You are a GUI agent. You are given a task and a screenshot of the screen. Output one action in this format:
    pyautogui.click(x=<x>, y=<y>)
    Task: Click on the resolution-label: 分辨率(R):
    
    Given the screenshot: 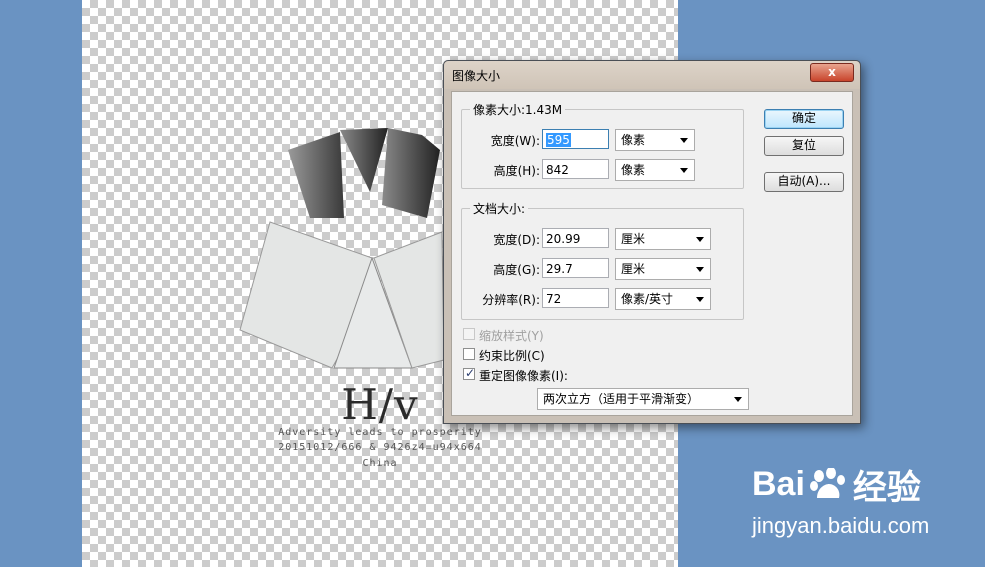 What is the action you would take?
    pyautogui.click(x=511, y=300)
    